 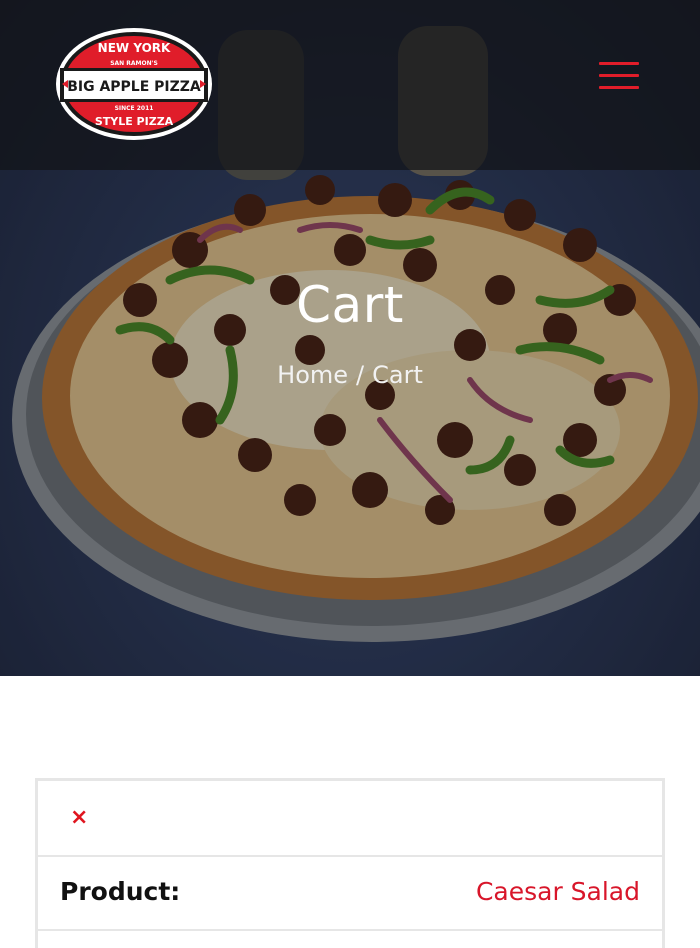 I want to click on product-label: Product:, so click(x=120, y=891).